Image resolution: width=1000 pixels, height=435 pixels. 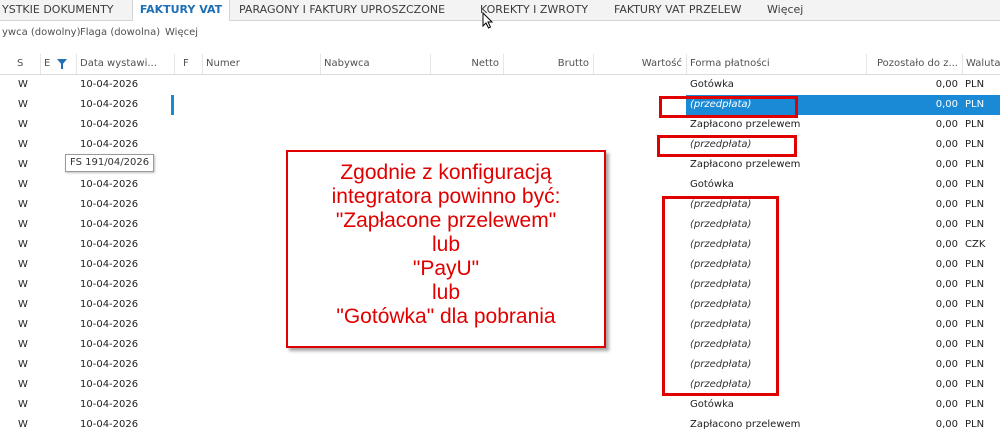 I want to click on invoice-number-tooltip: FS 191/04/2026, so click(x=110, y=163).